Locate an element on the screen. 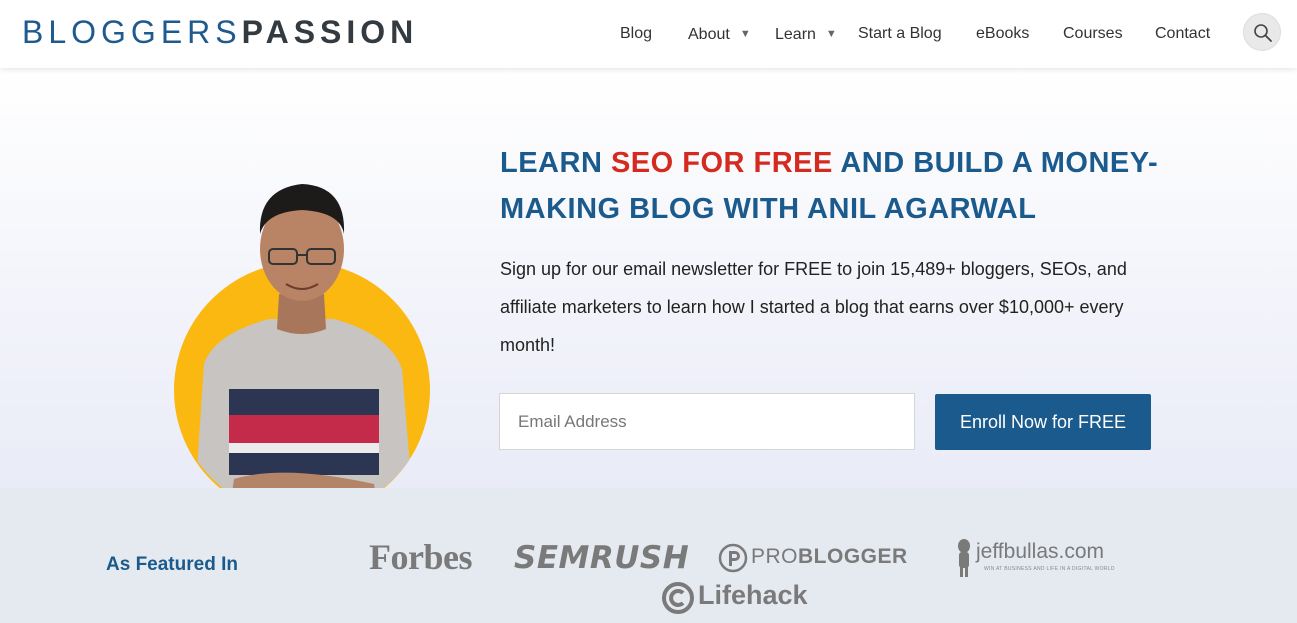  nav-label: Blog is located at coordinates (636, 33).